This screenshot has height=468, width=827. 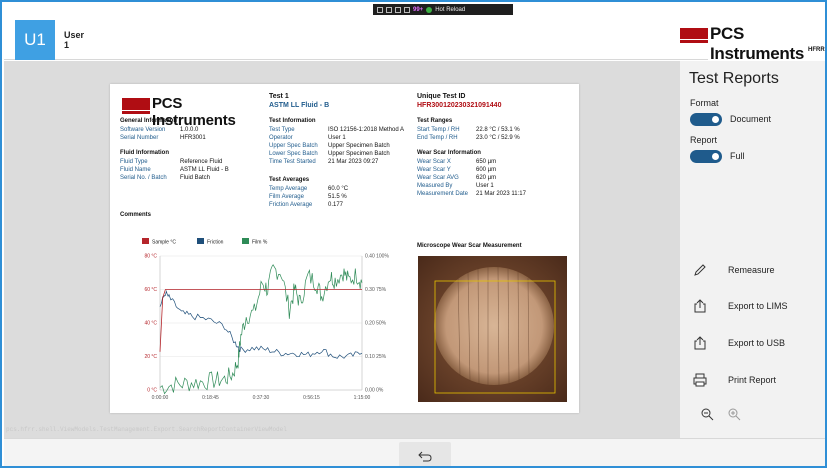 What do you see at coordinates (756, 306) in the screenshot?
I see `export-lims-button: Export to LIMS` at bounding box center [756, 306].